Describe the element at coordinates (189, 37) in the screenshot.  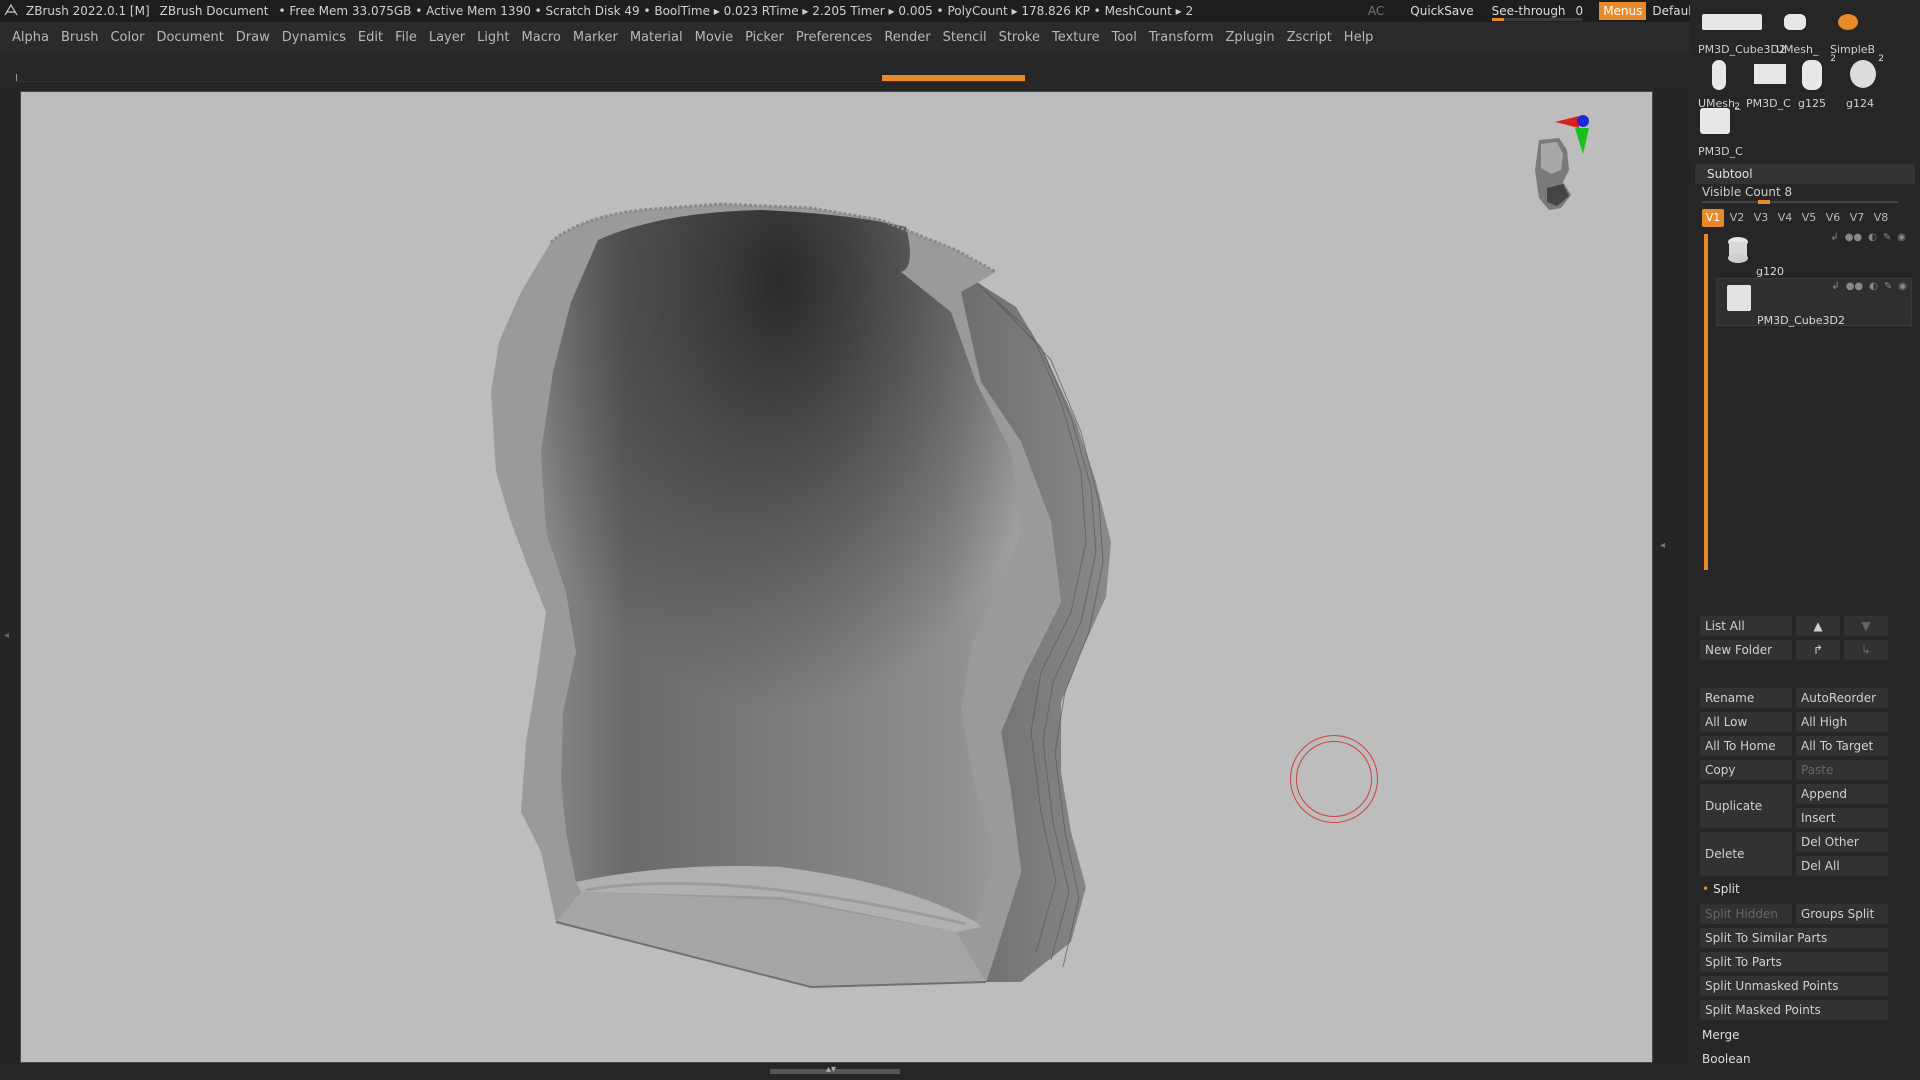
I see `menu-document: Document` at that location.